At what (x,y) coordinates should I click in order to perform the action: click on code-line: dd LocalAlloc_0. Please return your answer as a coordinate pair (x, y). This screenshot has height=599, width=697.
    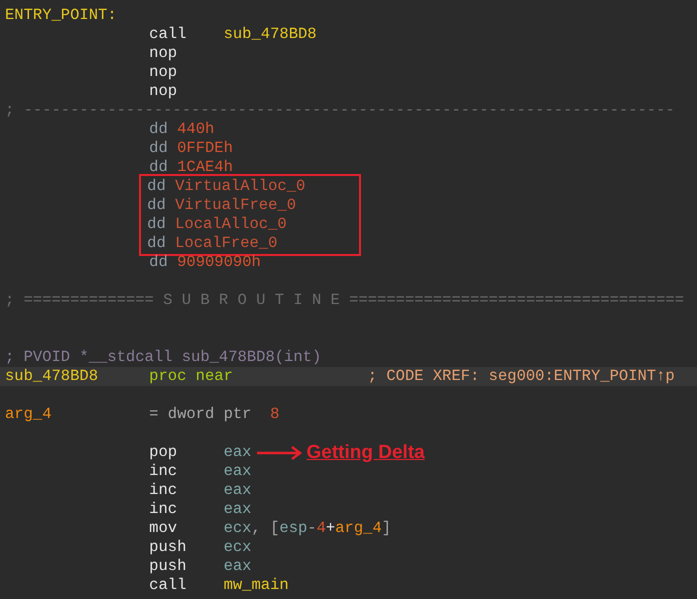
    Looking at the image, I should click on (217, 224).